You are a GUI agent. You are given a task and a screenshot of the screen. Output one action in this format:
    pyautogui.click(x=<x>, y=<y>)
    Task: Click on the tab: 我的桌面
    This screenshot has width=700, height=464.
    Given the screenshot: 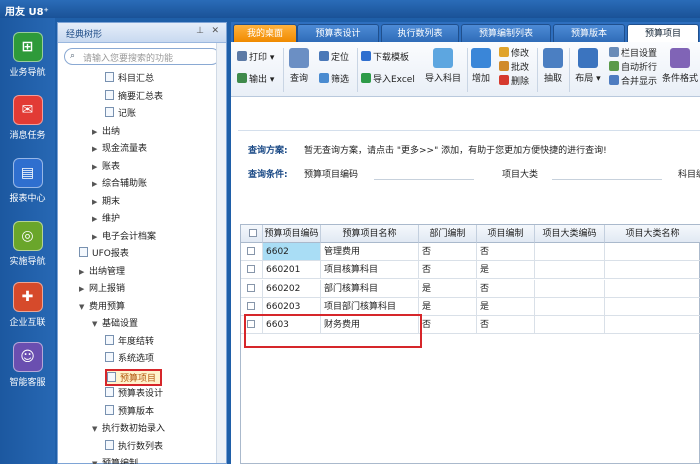 What is the action you would take?
    pyautogui.click(x=265, y=33)
    